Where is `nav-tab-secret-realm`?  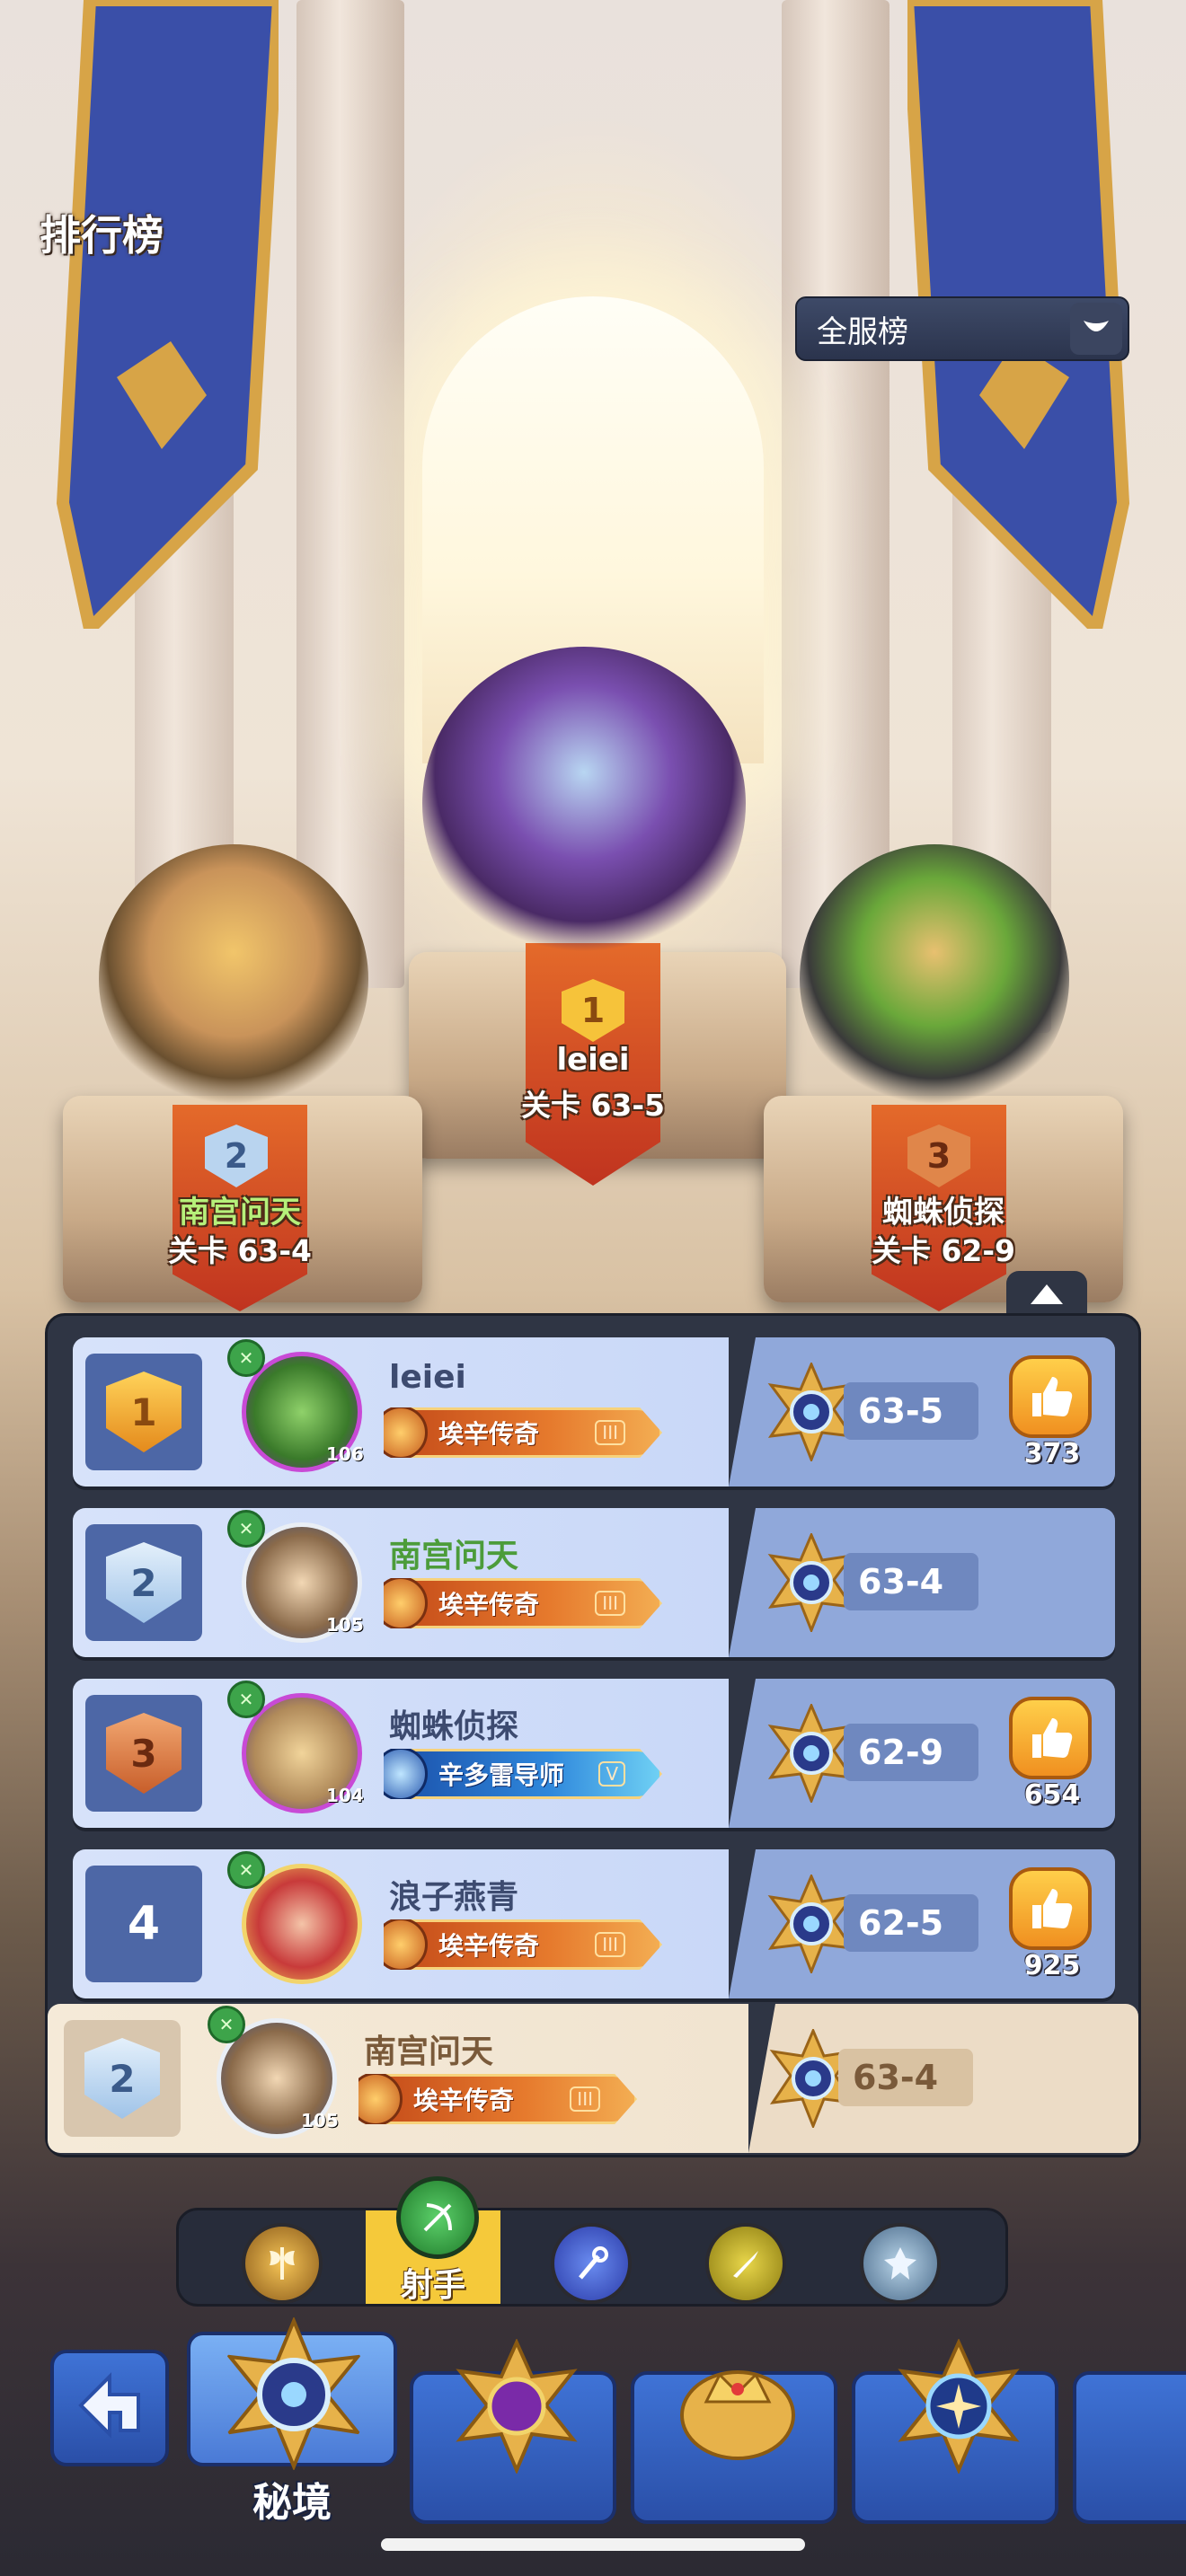
nav-tab-secret-realm is located at coordinates (292, 2393).